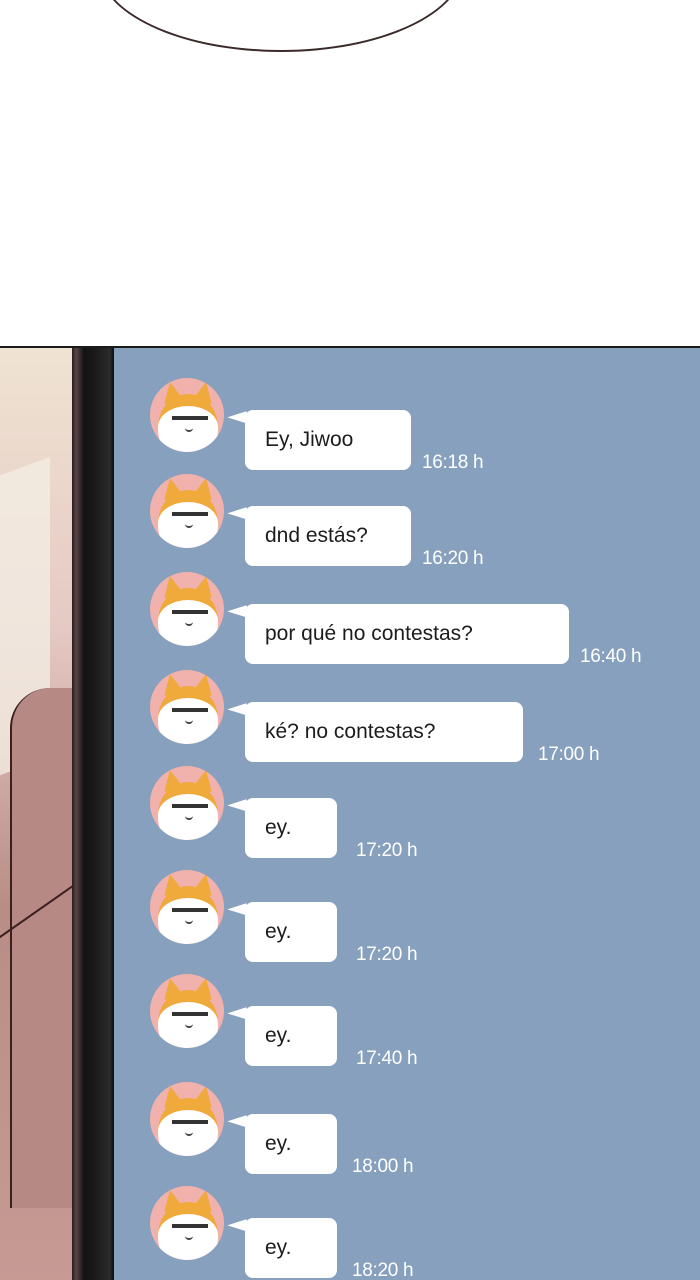 This screenshot has height=1280, width=700. Describe the element at coordinates (407, 604) in the screenshot. I see `message-row: por qué no contestas? 16:40 h` at that location.